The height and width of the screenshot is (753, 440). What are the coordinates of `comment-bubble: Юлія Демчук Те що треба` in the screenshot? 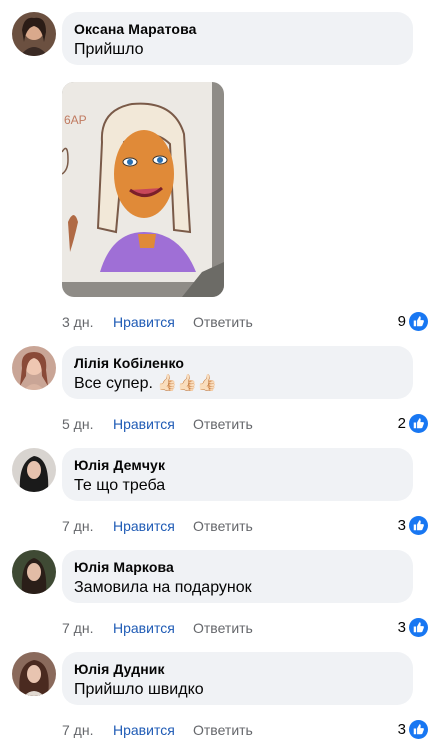 It's located at (237, 474).